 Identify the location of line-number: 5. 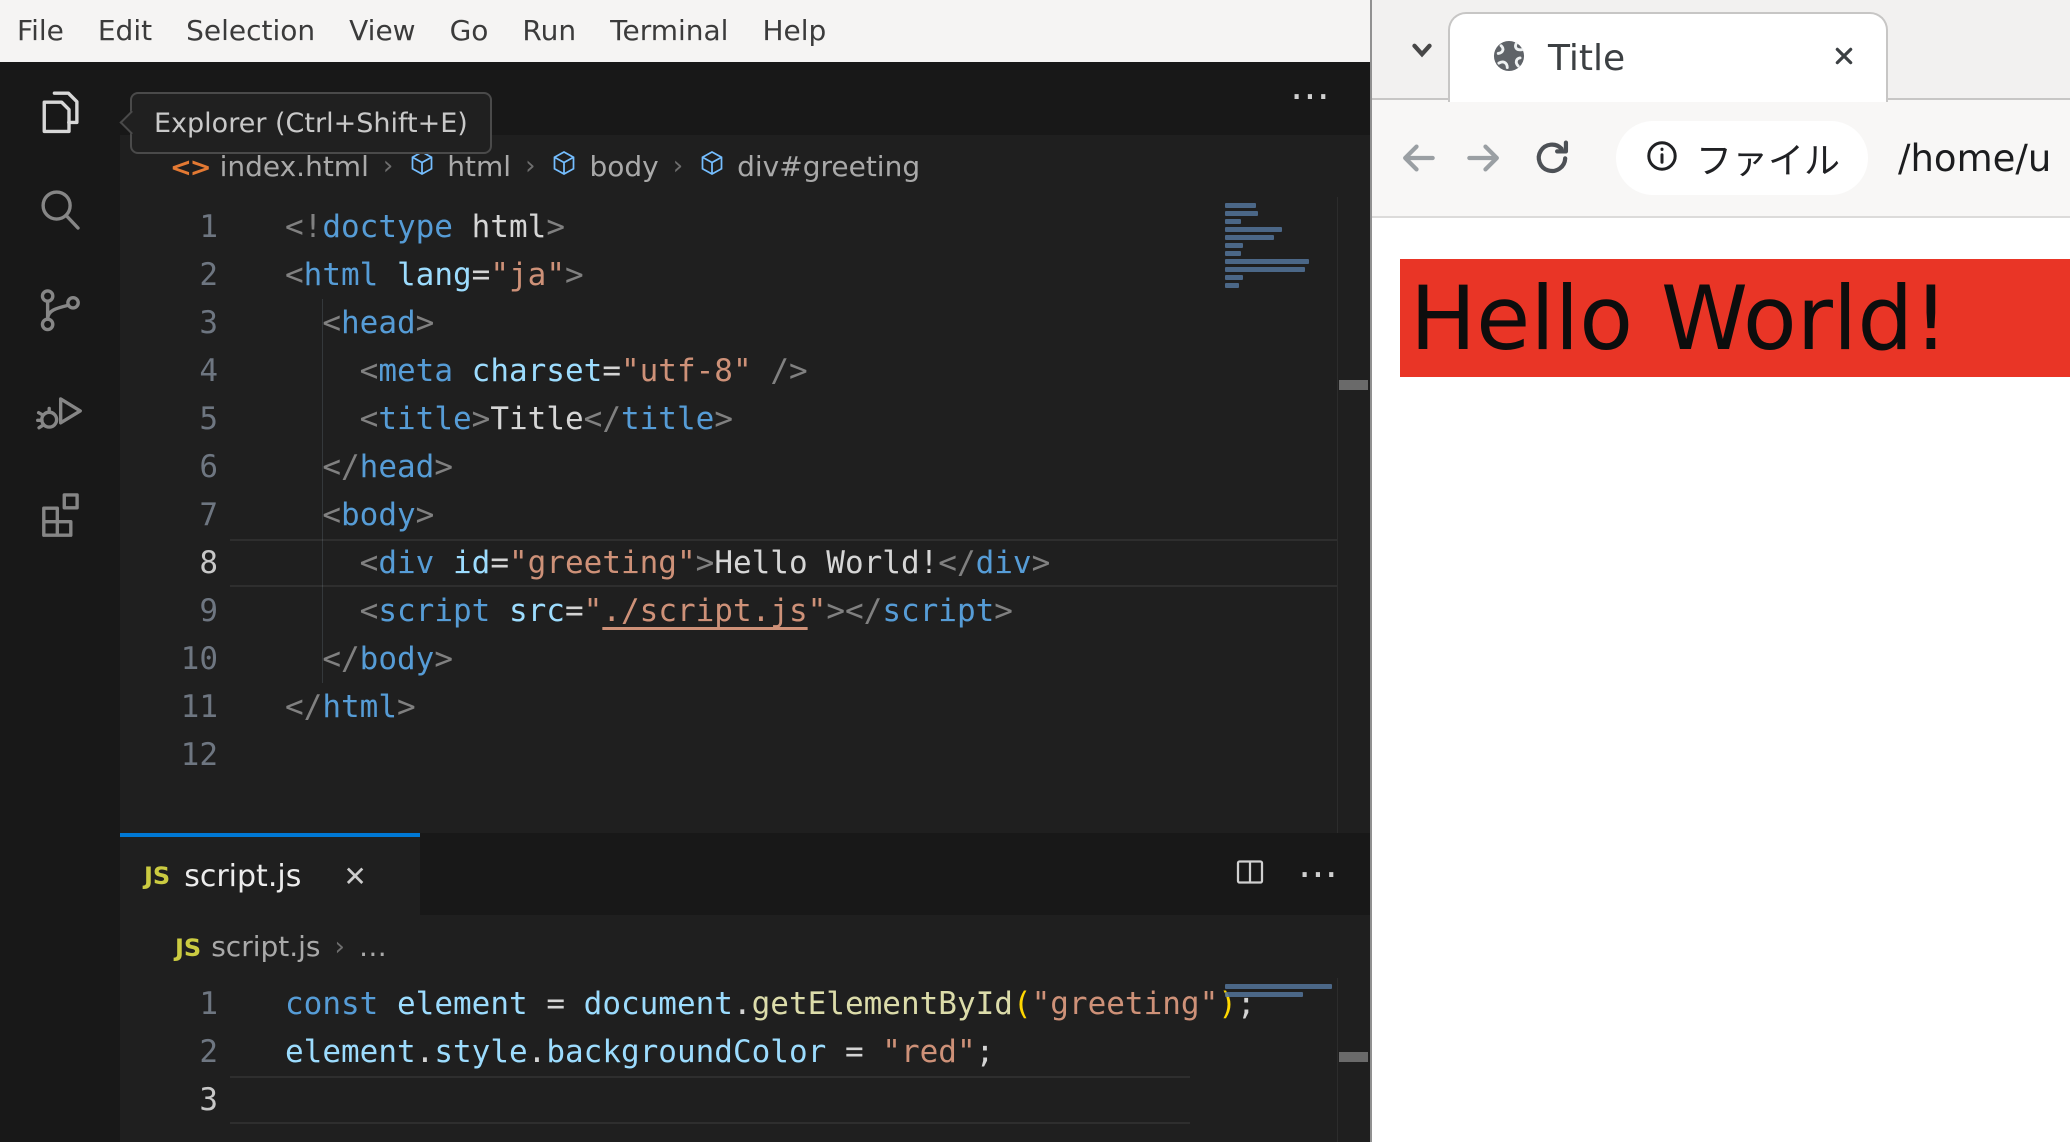
(208, 419).